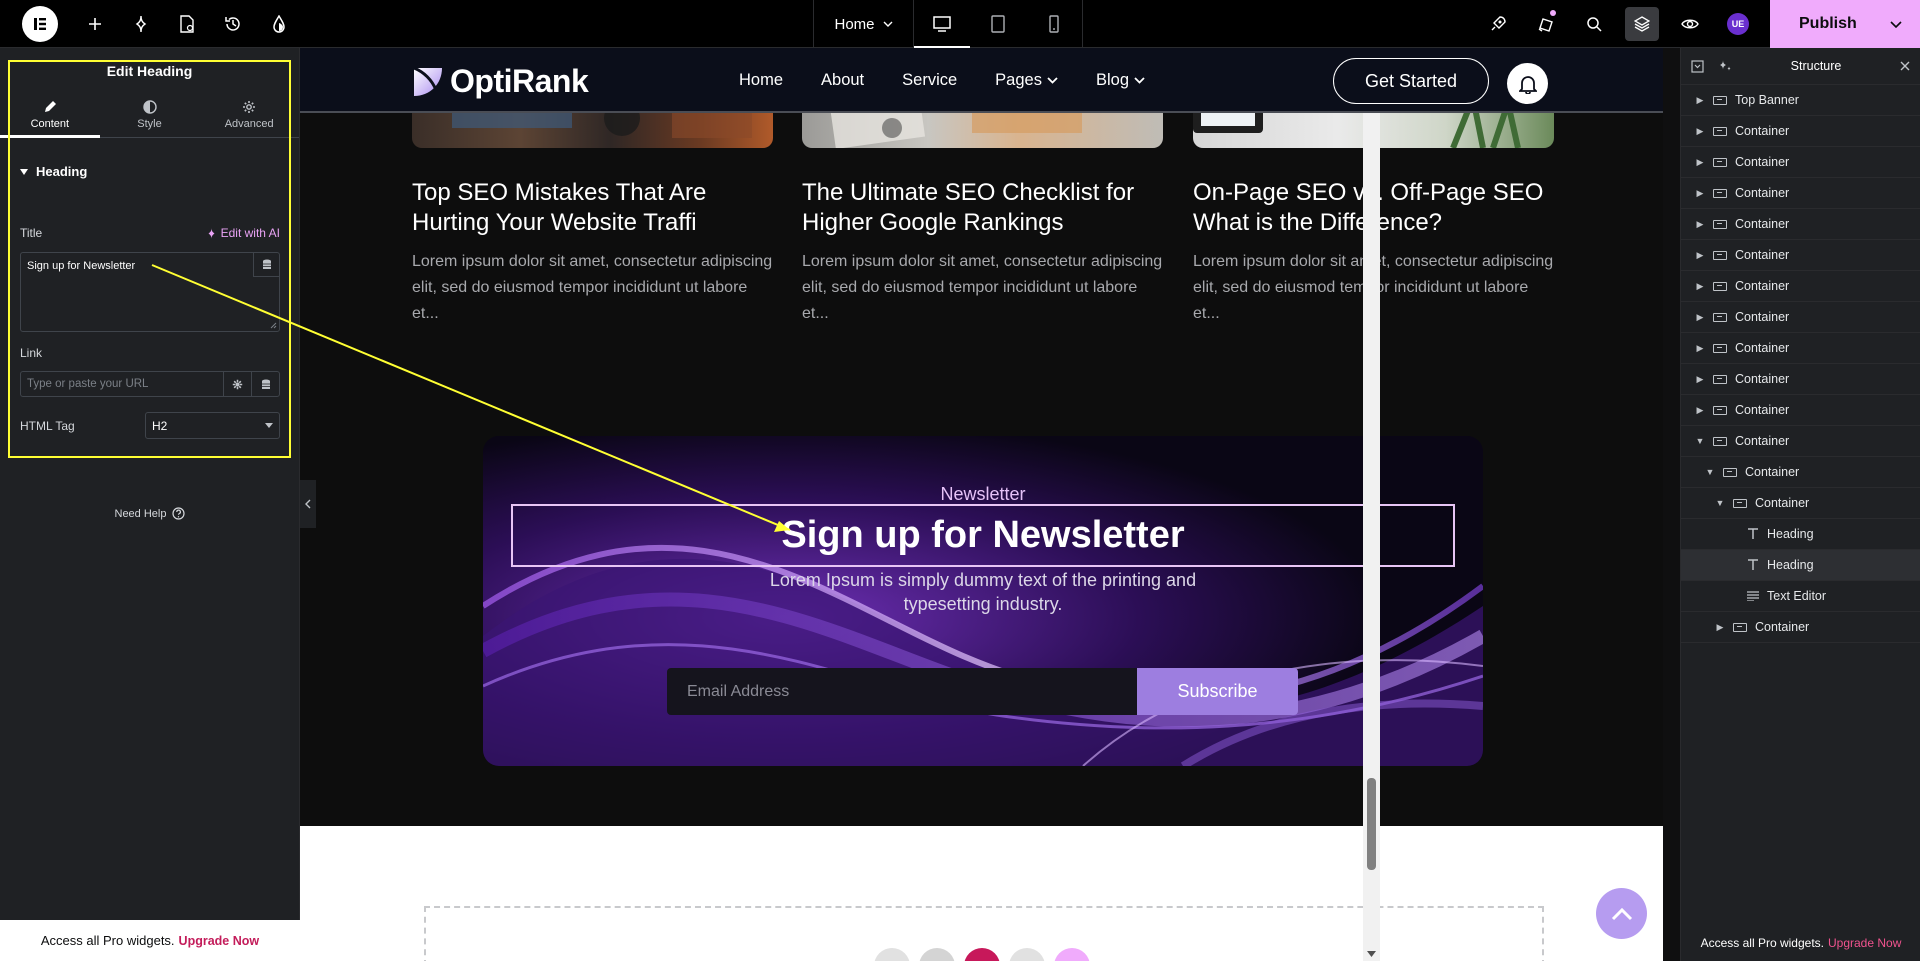 This screenshot has width=1920, height=961. I want to click on get-started-button: Get Started, so click(1411, 81).